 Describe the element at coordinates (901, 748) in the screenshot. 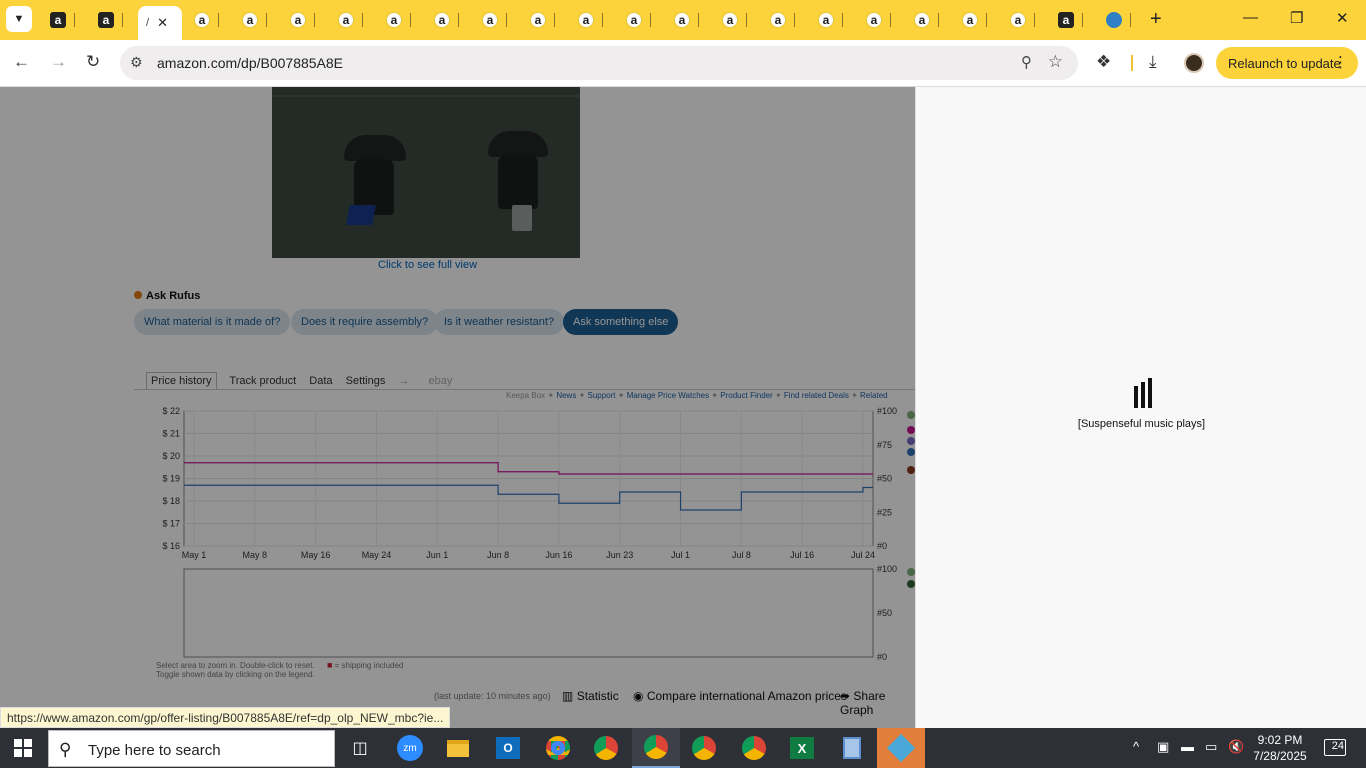

I see `app-highlight-icon` at that location.